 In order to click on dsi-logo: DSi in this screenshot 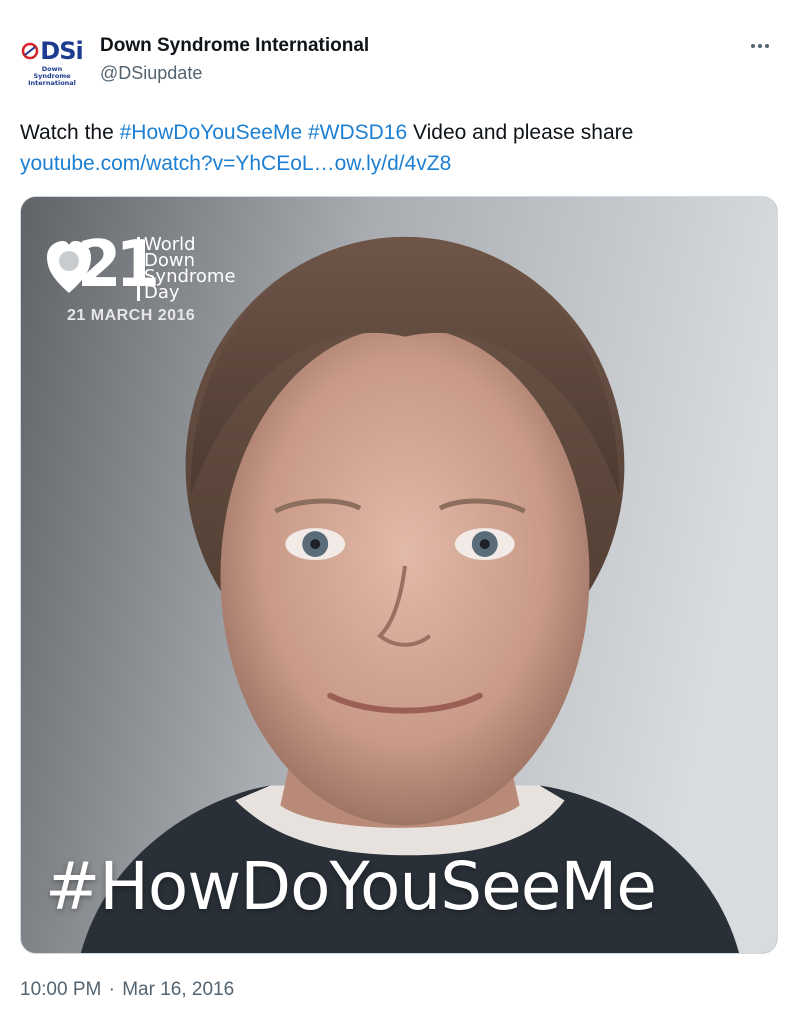, I will do `click(52, 51)`.